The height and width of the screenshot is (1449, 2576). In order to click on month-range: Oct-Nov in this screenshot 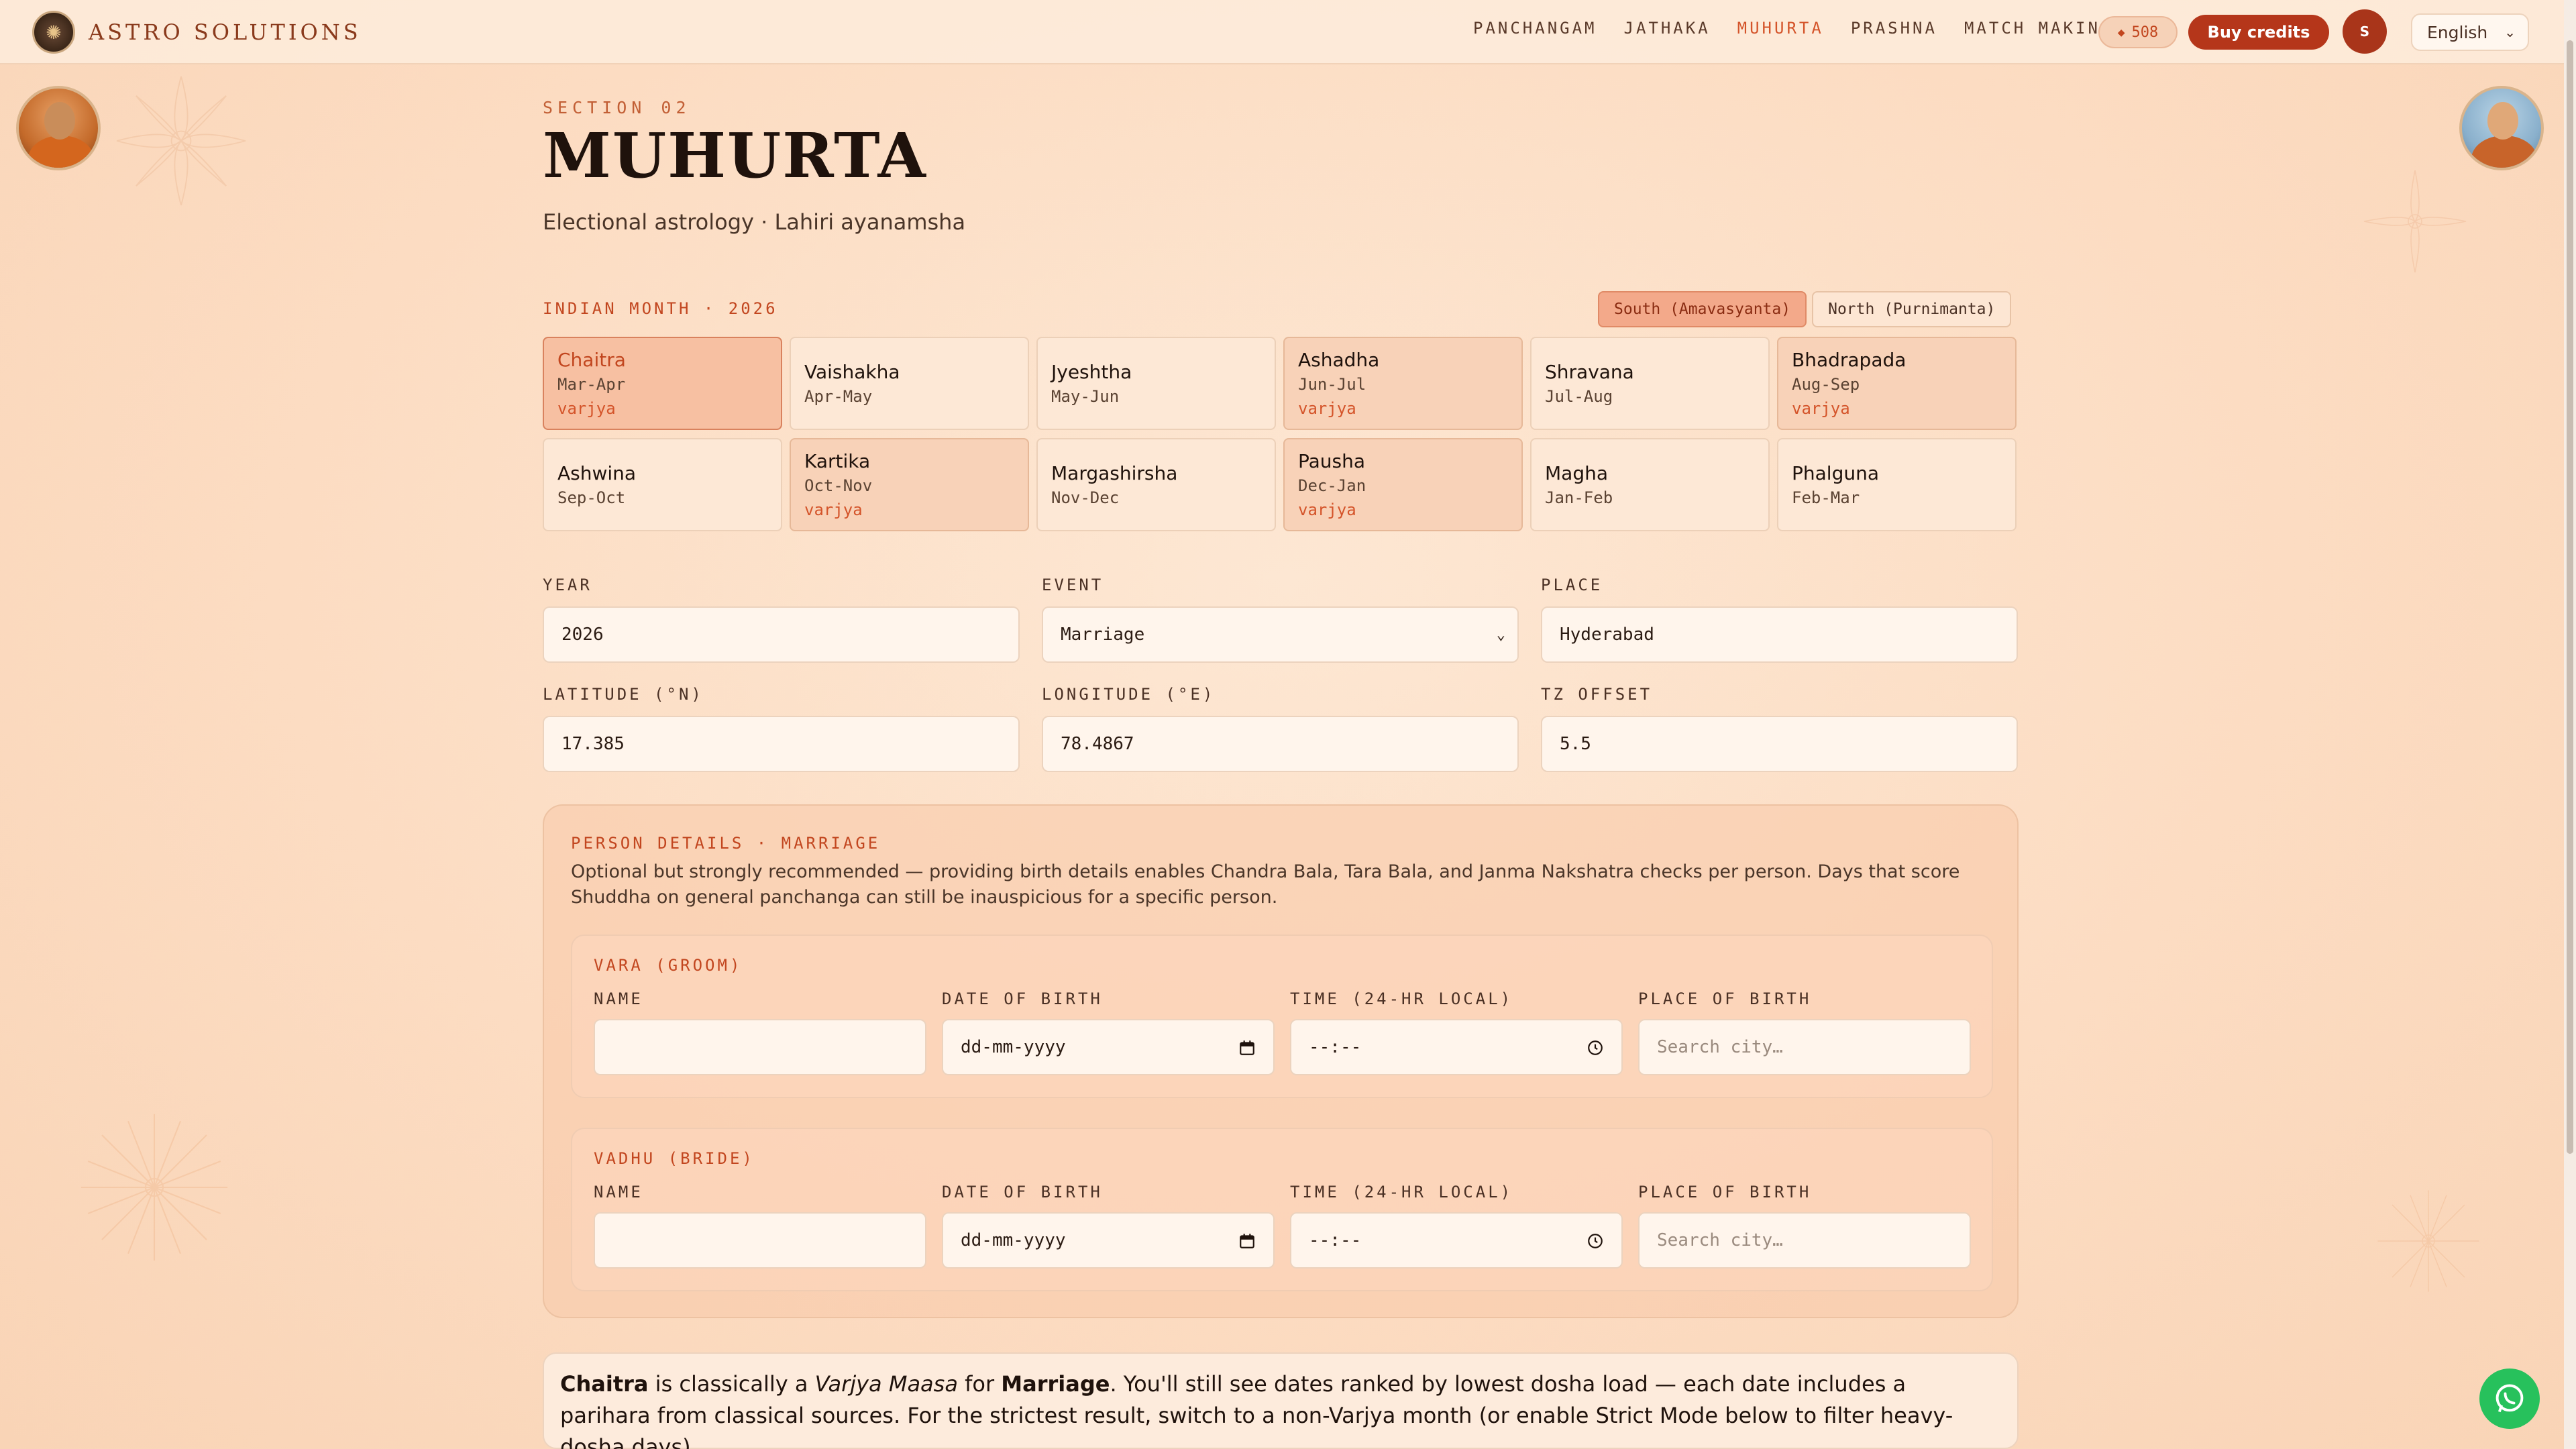, I will do `click(838, 485)`.